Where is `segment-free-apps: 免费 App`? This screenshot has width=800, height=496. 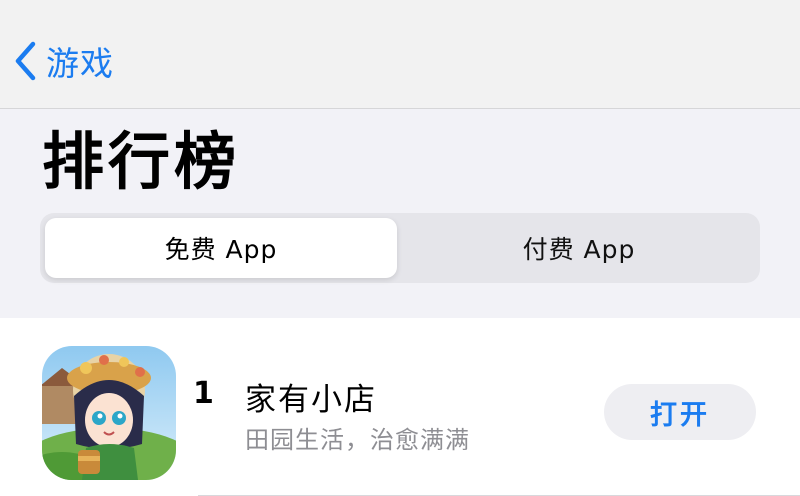 segment-free-apps: 免费 App is located at coordinates (221, 248).